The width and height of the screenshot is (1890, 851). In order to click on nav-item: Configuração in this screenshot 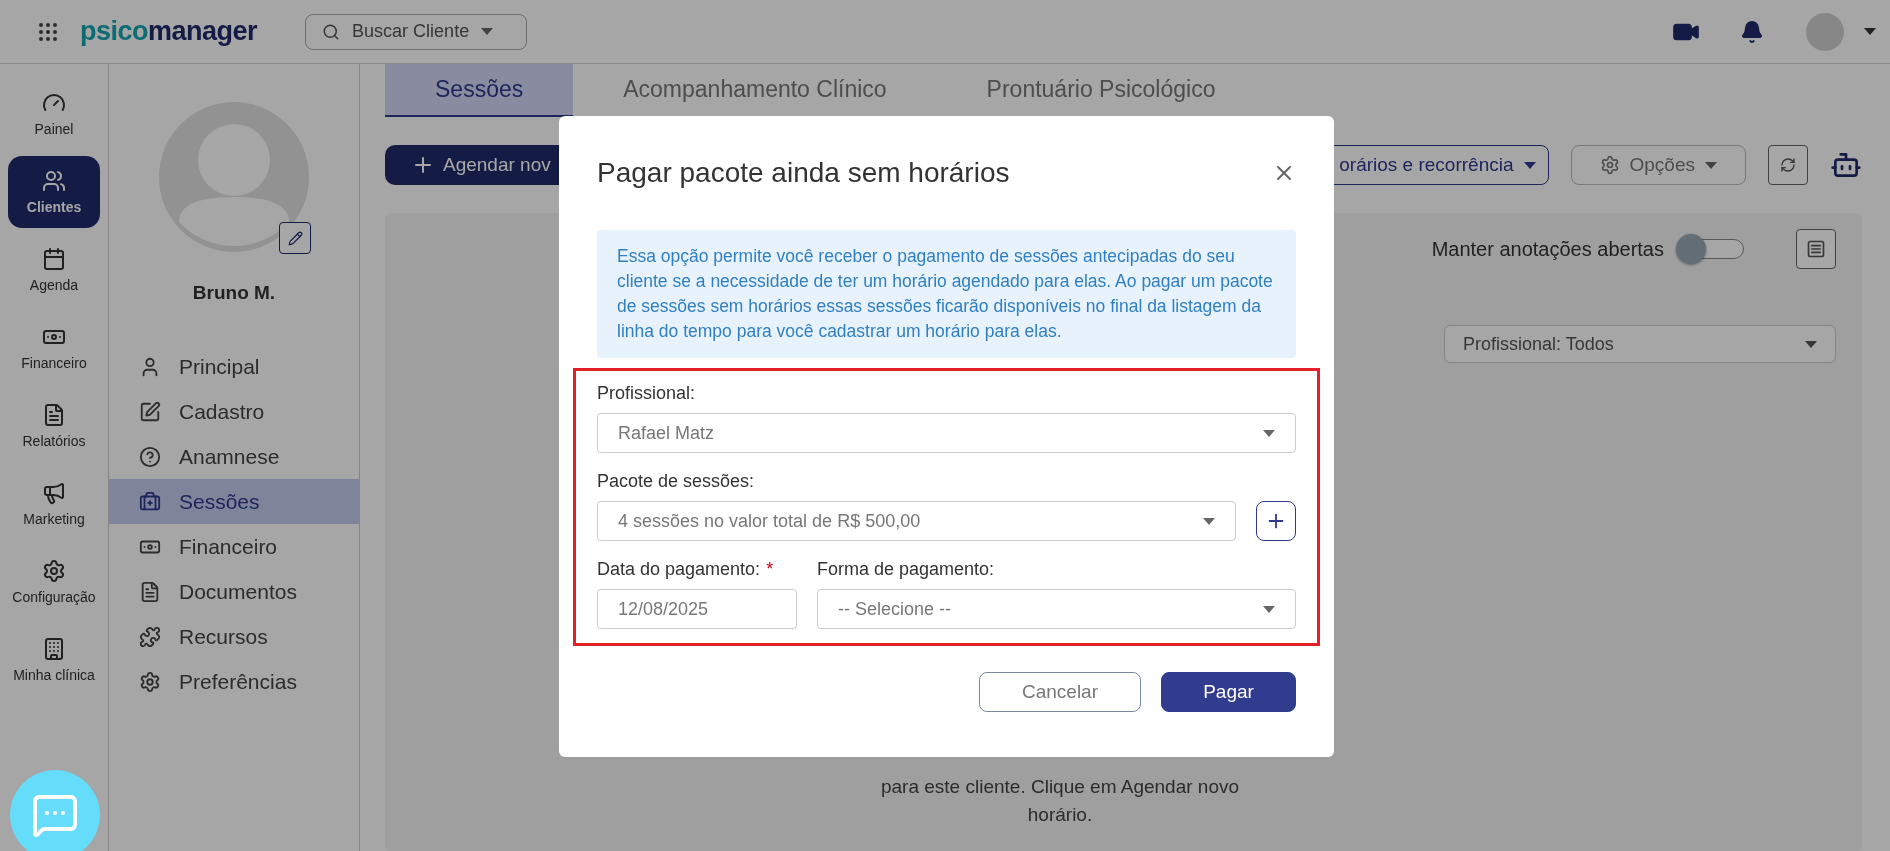, I will do `click(54, 582)`.